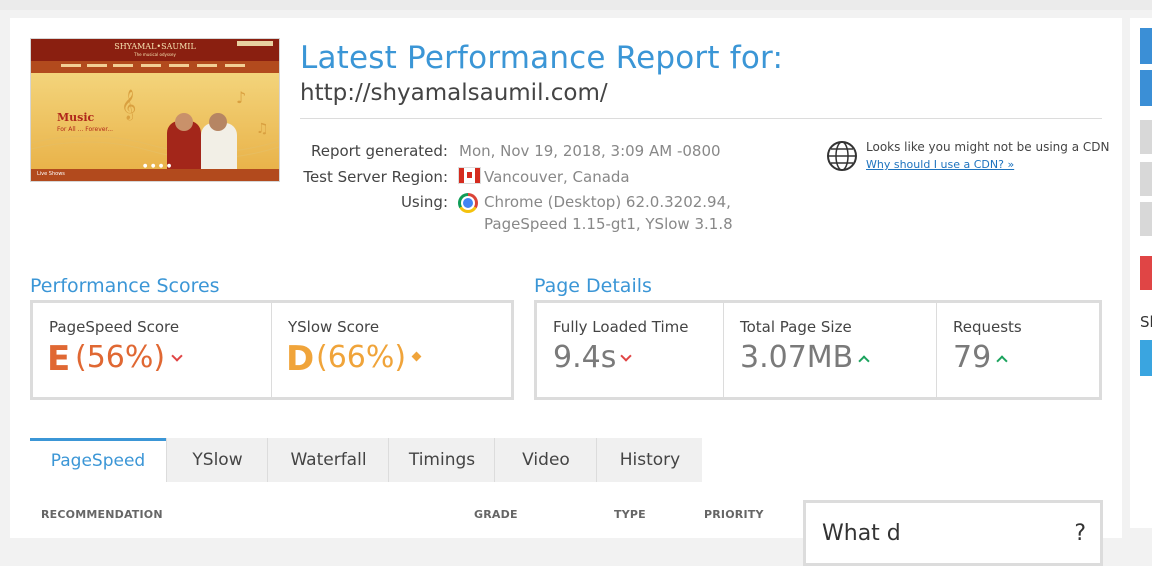 Image resolution: width=1152 pixels, height=566 pixels. Describe the element at coordinates (98, 460) in the screenshot. I see `tab-pagespeed: PageSpeed` at that location.